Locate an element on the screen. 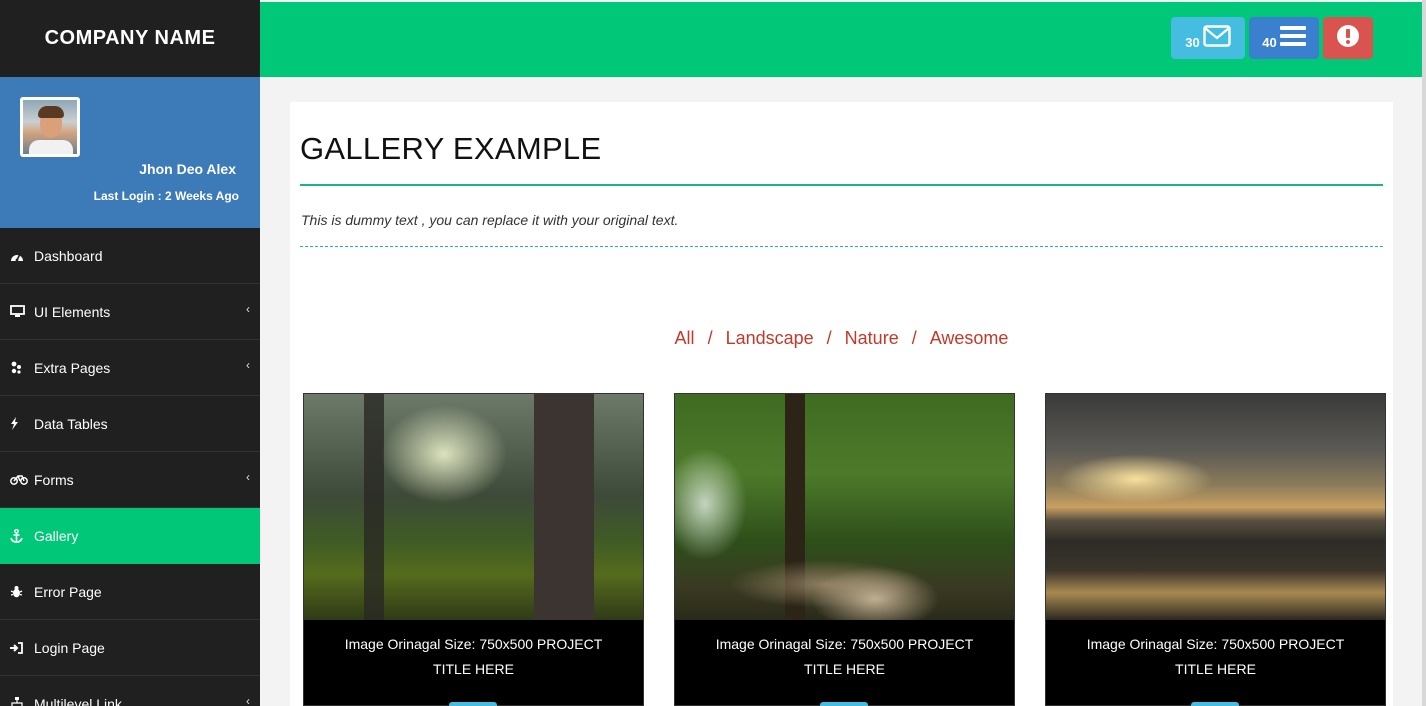 Image resolution: width=1426 pixels, height=706 pixels. sidebar-item-forms: Forms ‹ is located at coordinates (130, 480).